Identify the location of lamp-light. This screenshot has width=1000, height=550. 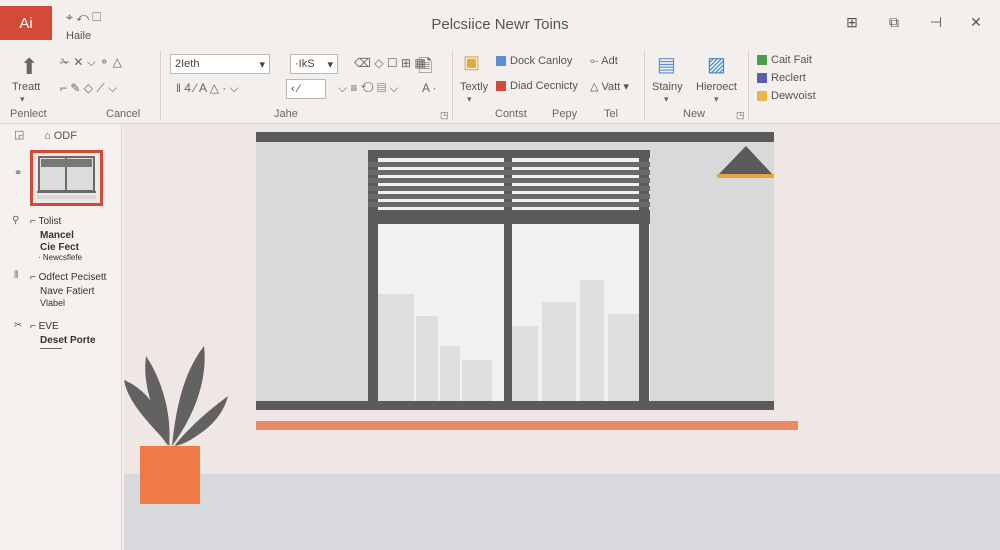
(745, 176).